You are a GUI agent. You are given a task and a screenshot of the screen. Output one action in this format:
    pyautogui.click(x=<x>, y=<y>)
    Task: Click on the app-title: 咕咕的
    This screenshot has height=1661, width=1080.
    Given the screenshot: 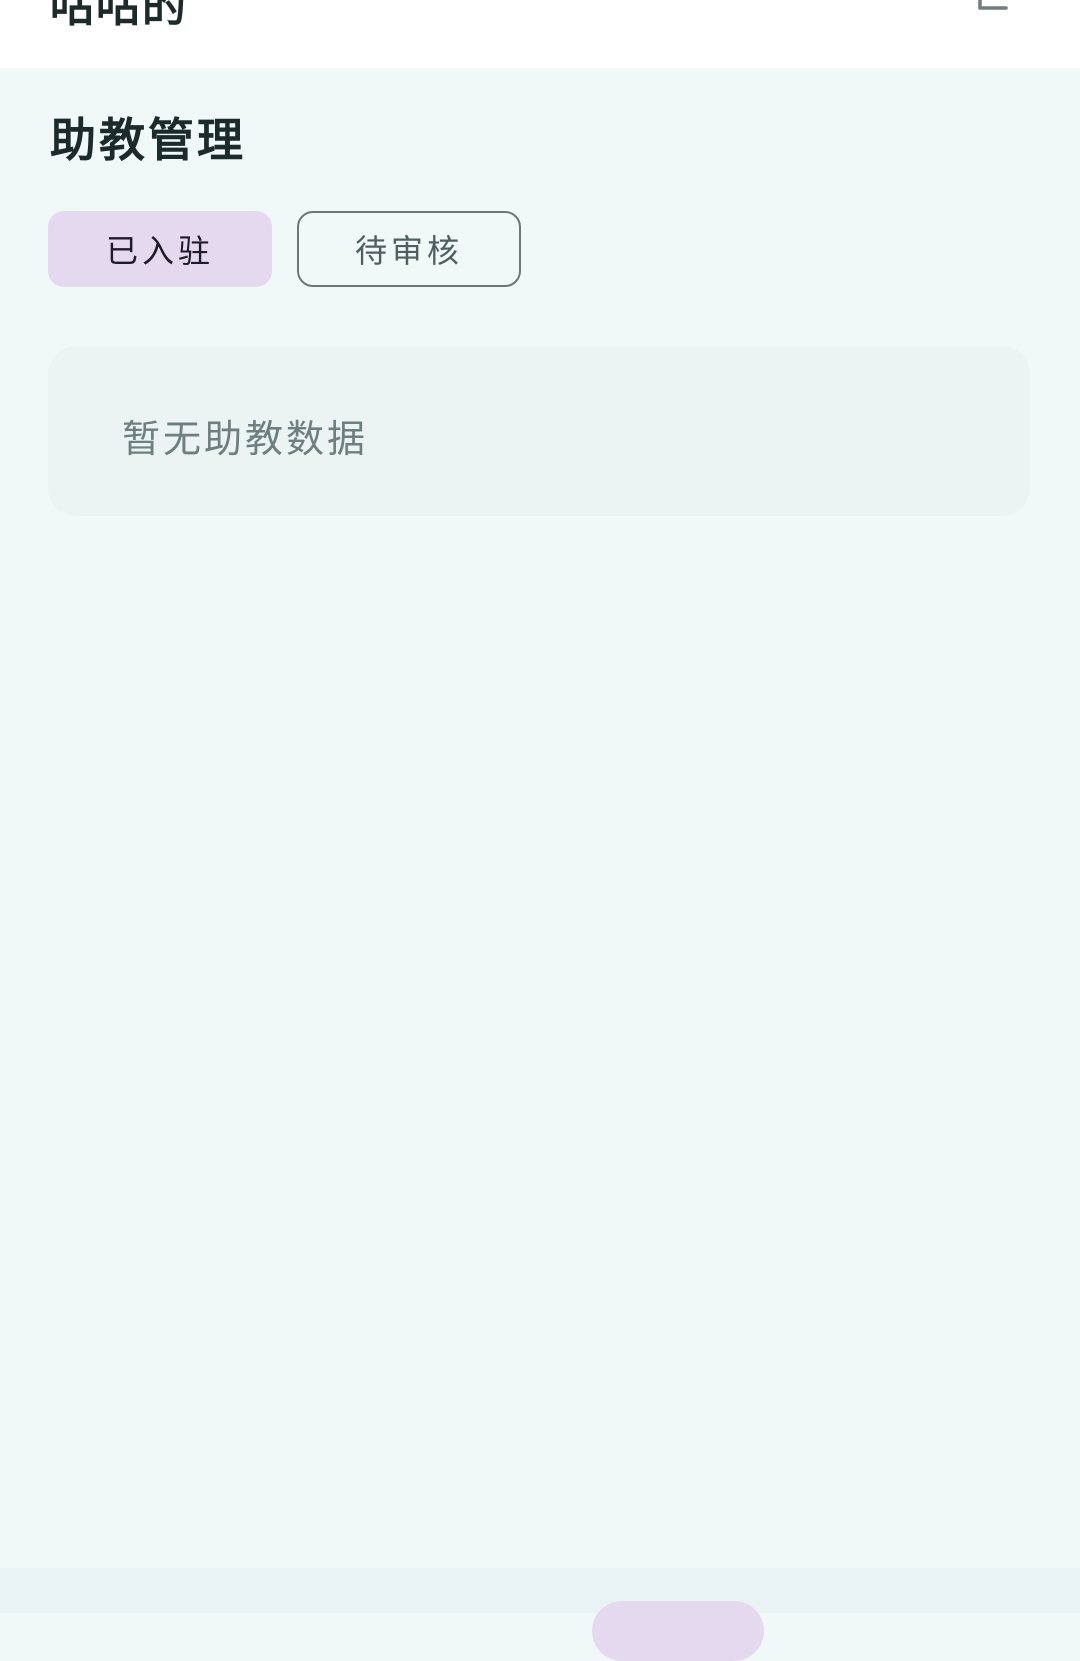 What is the action you would take?
    pyautogui.click(x=119, y=16)
    